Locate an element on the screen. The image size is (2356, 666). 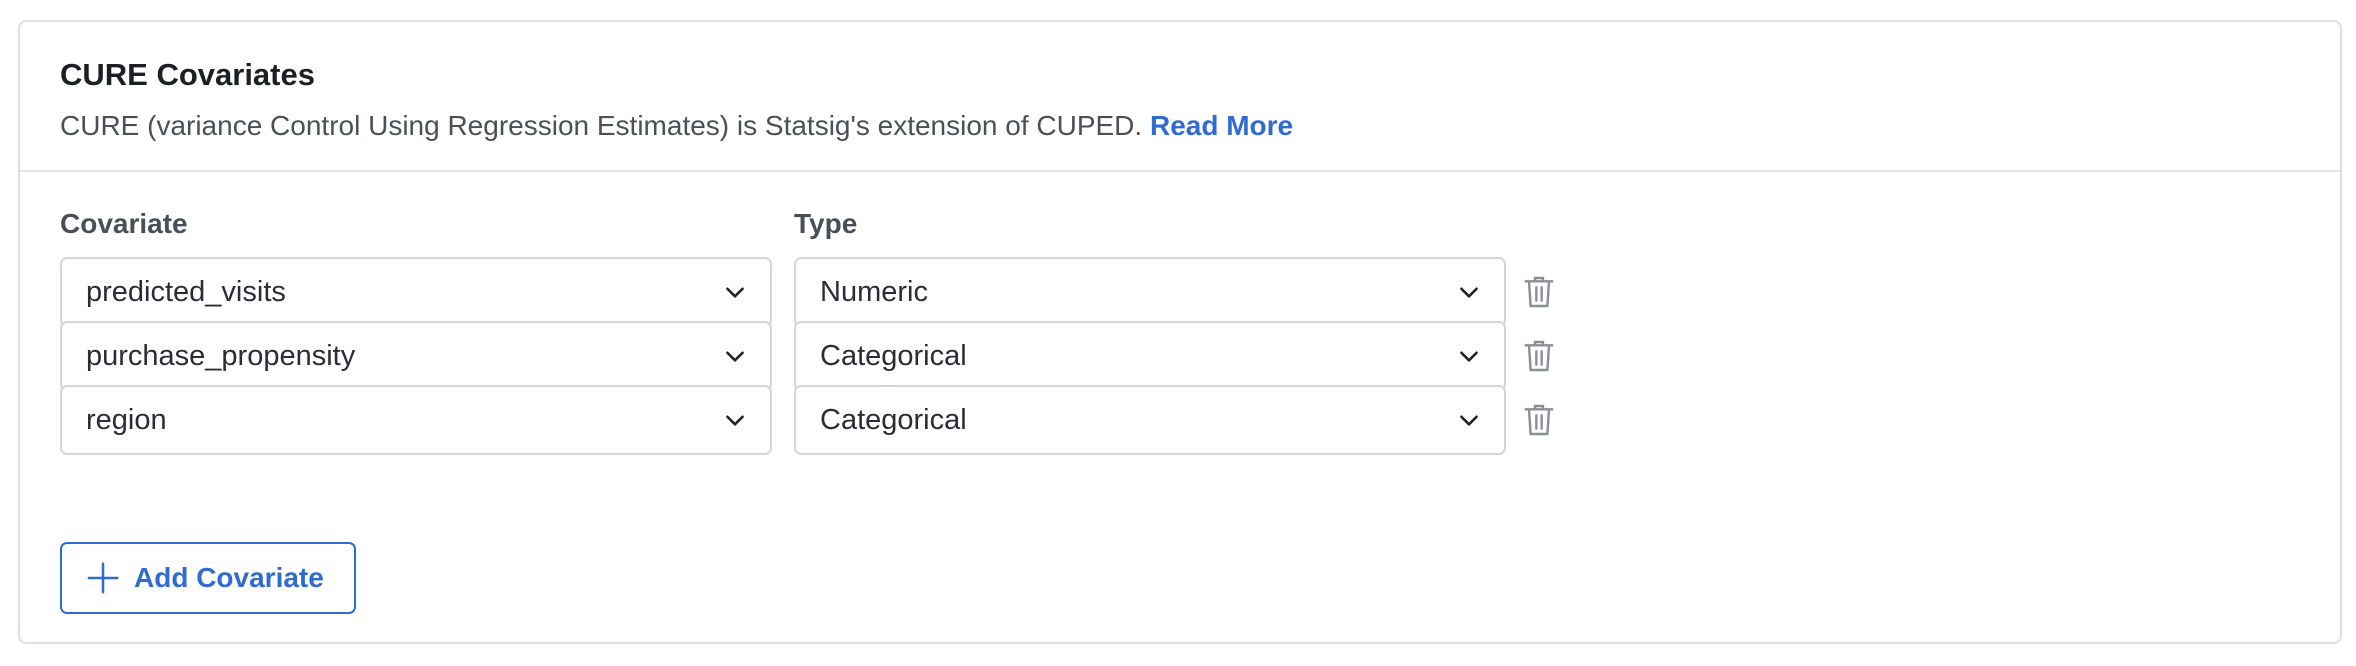
section-title: CURE Covariates is located at coordinates (187, 74).